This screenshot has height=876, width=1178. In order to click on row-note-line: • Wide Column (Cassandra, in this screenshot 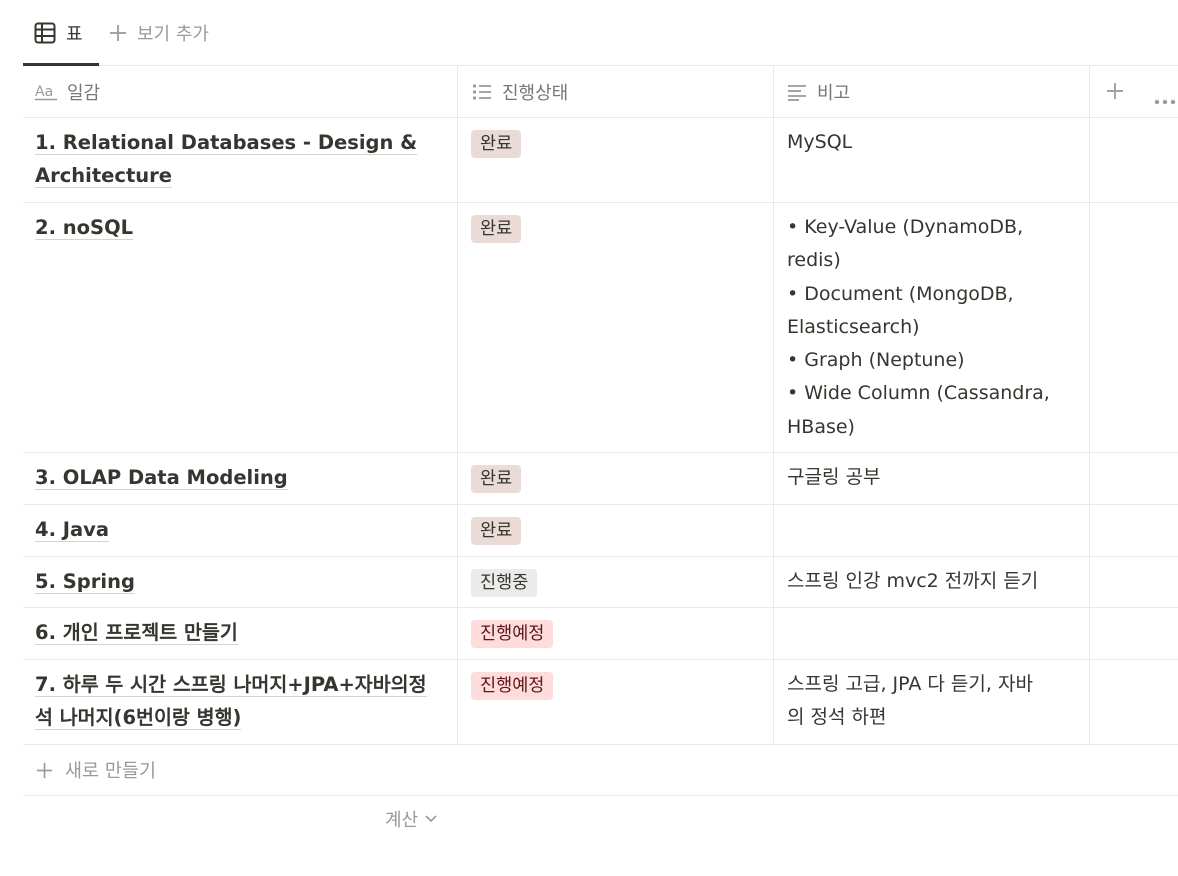, I will do `click(918, 393)`.